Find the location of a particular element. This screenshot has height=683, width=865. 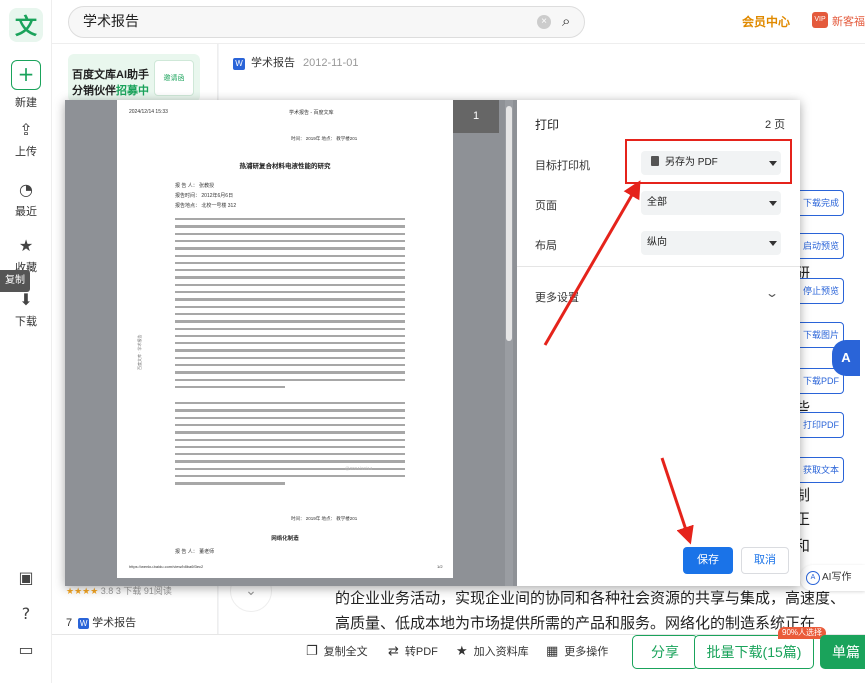

arrow-to-printer is located at coordinates (592, 263).